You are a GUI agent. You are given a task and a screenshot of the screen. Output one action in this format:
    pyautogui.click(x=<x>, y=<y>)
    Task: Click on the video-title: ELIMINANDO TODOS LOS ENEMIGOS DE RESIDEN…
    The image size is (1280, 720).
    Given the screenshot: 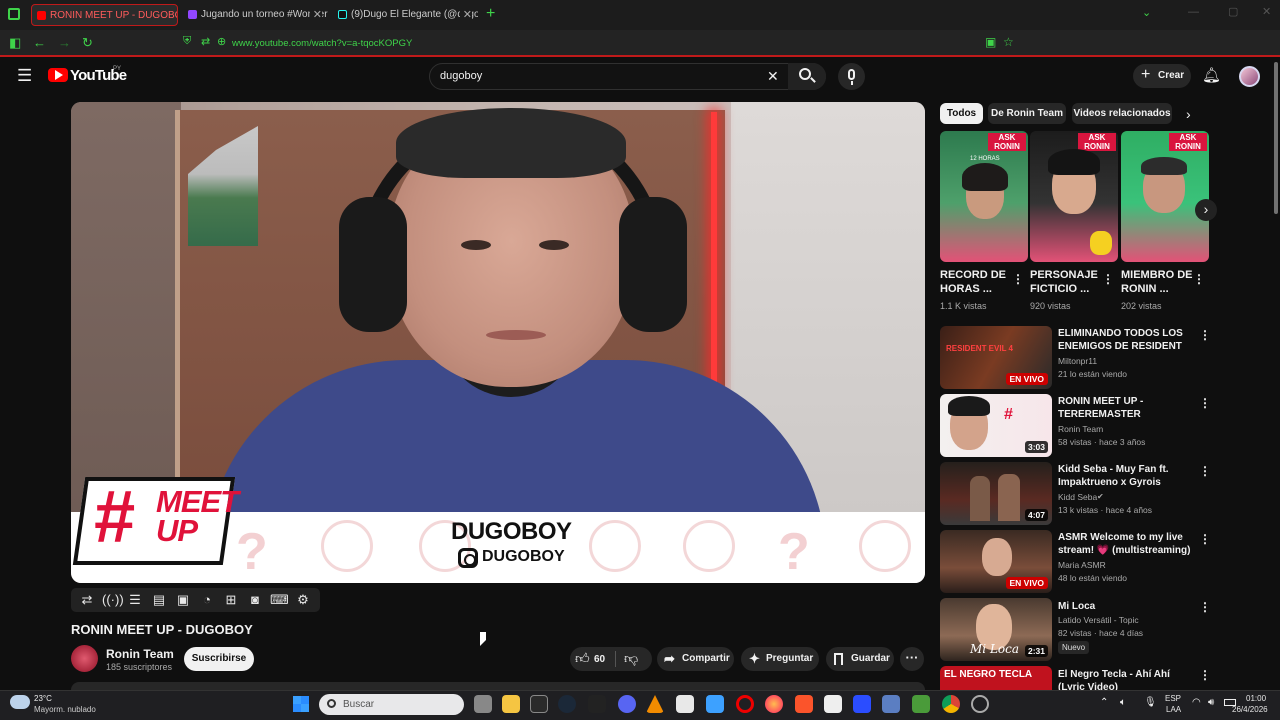 What is the action you would take?
    pyautogui.click(x=1126, y=340)
    